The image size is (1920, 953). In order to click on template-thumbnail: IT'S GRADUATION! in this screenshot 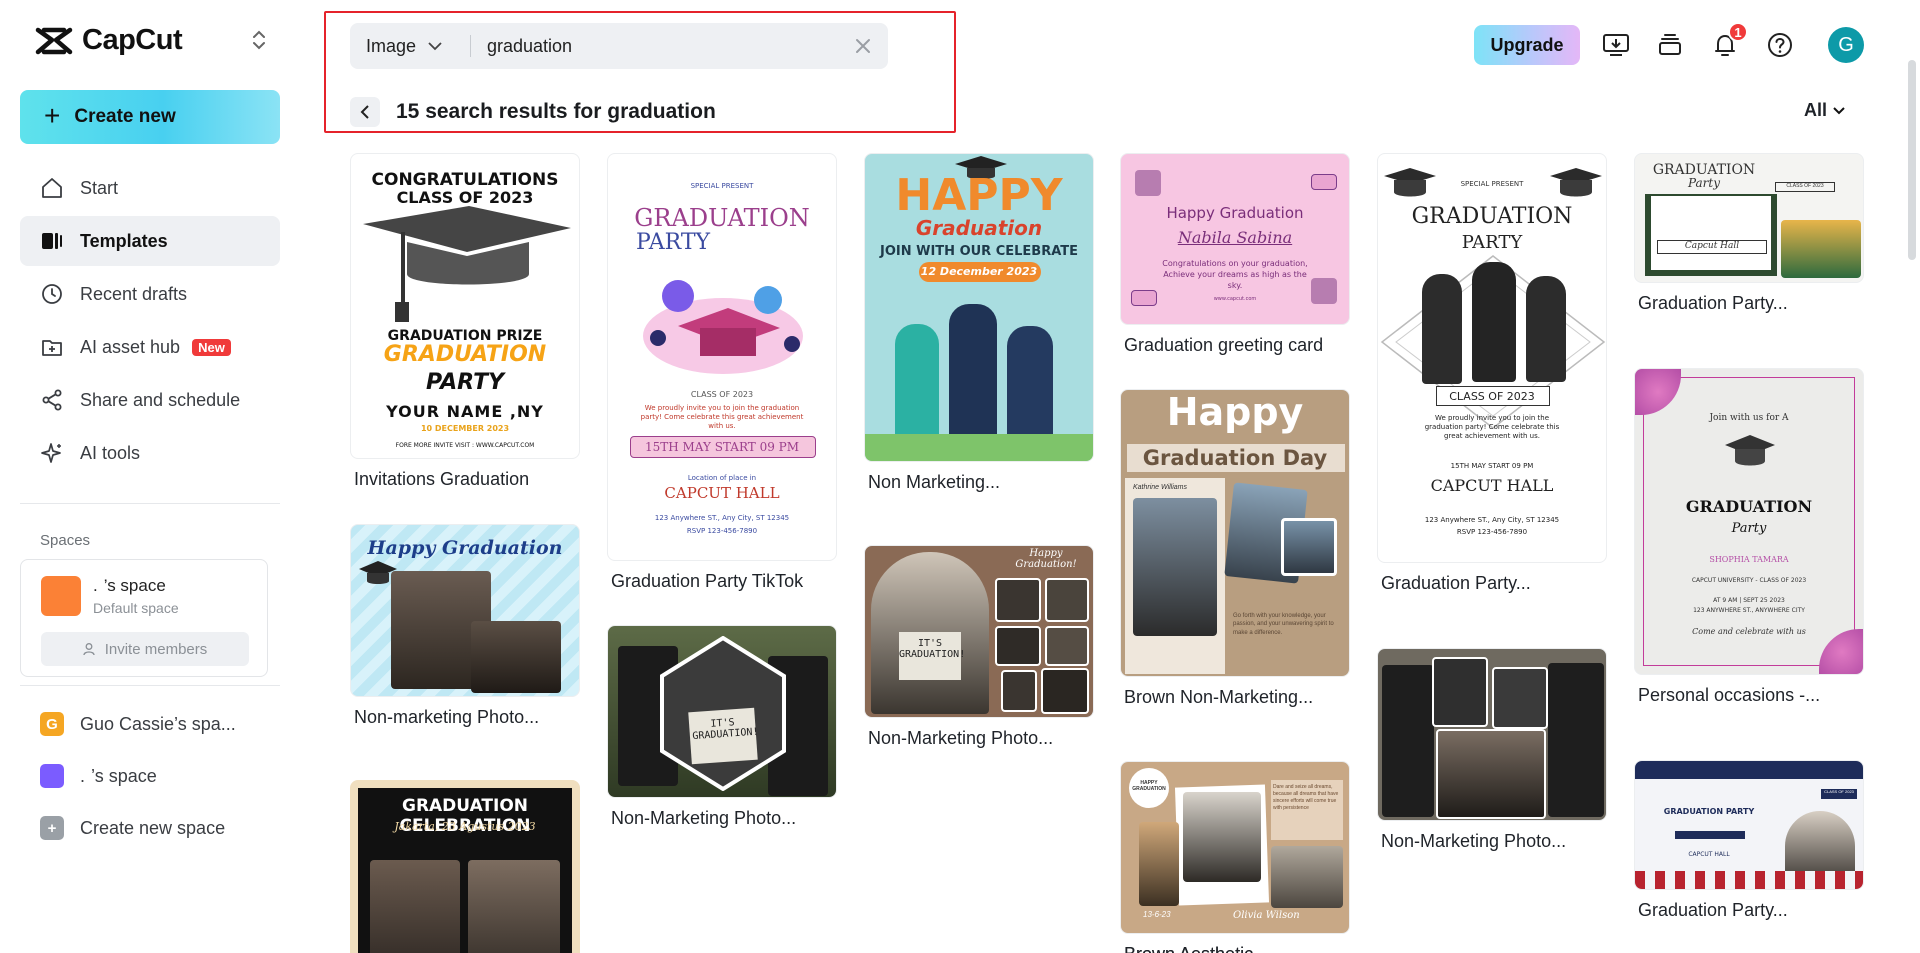, I will do `click(722, 711)`.